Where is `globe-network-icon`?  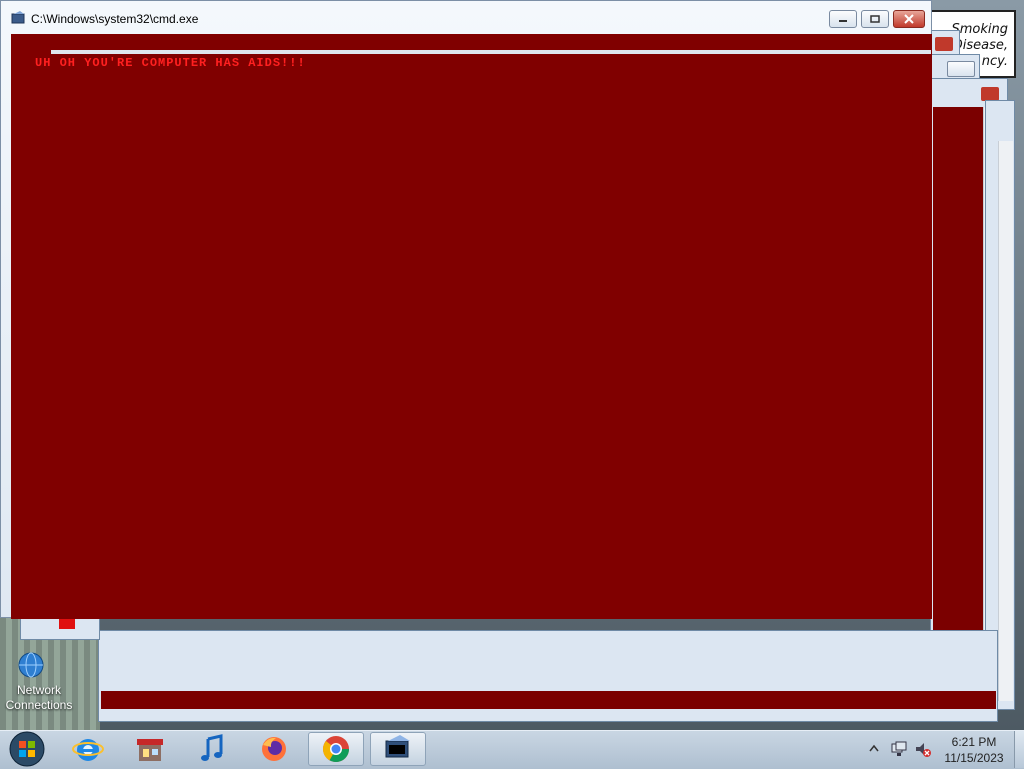 globe-network-icon is located at coordinates (31, 665).